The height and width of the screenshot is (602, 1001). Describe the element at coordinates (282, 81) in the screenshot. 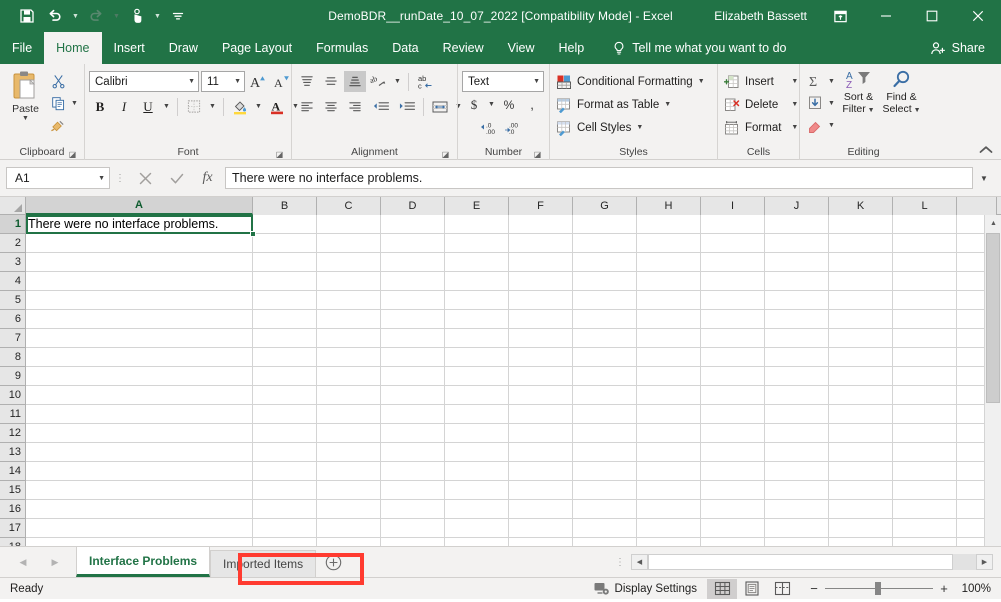

I see `decrease-font-size-icon: A` at that location.